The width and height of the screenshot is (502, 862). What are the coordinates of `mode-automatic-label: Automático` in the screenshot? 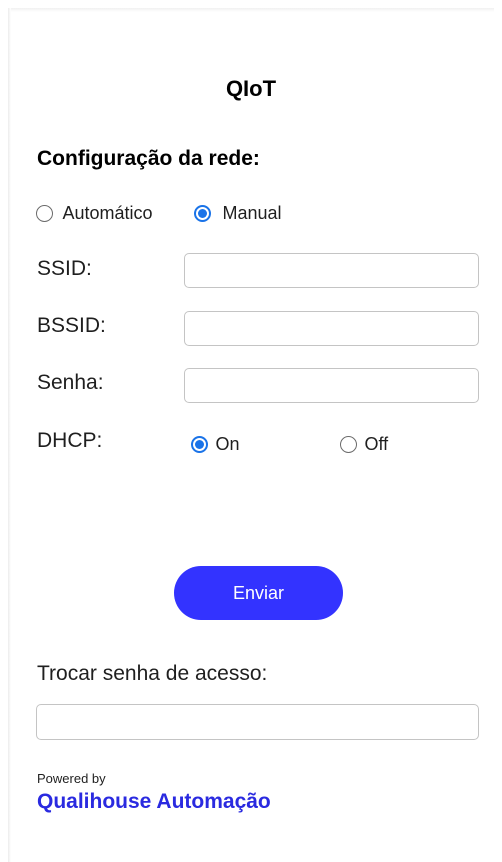 It's located at (107, 213).